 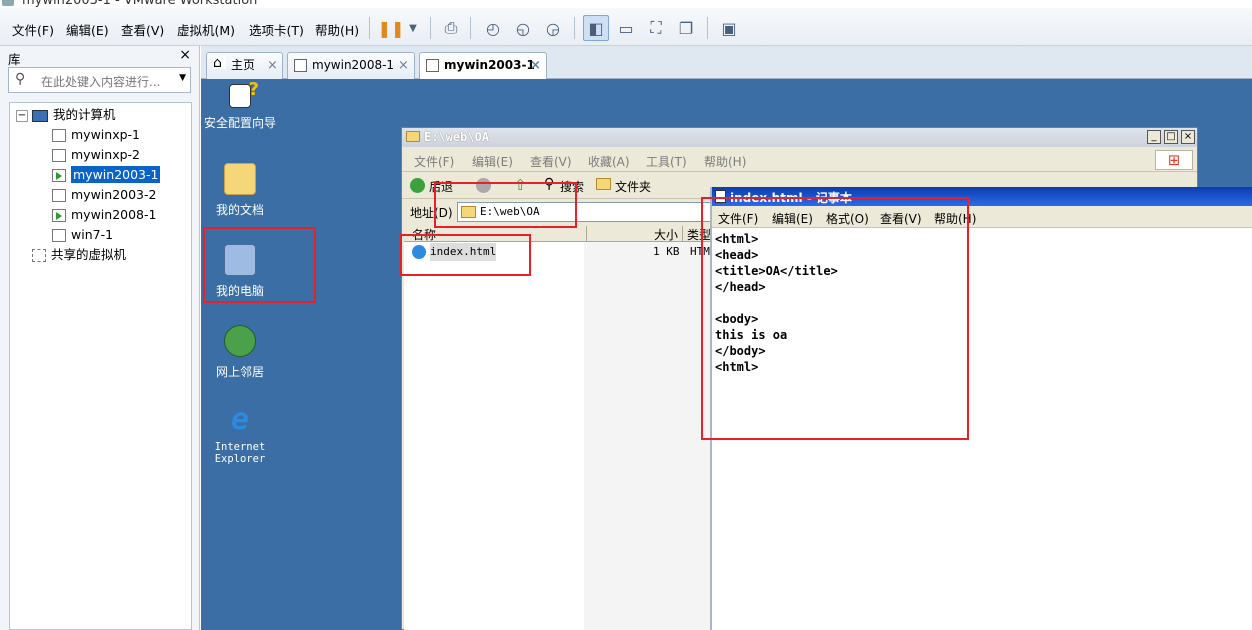 What do you see at coordinates (87, 29) in the screenshot?
I see `menu-edit: 编辑(E)` at bounding box center [87, 29].